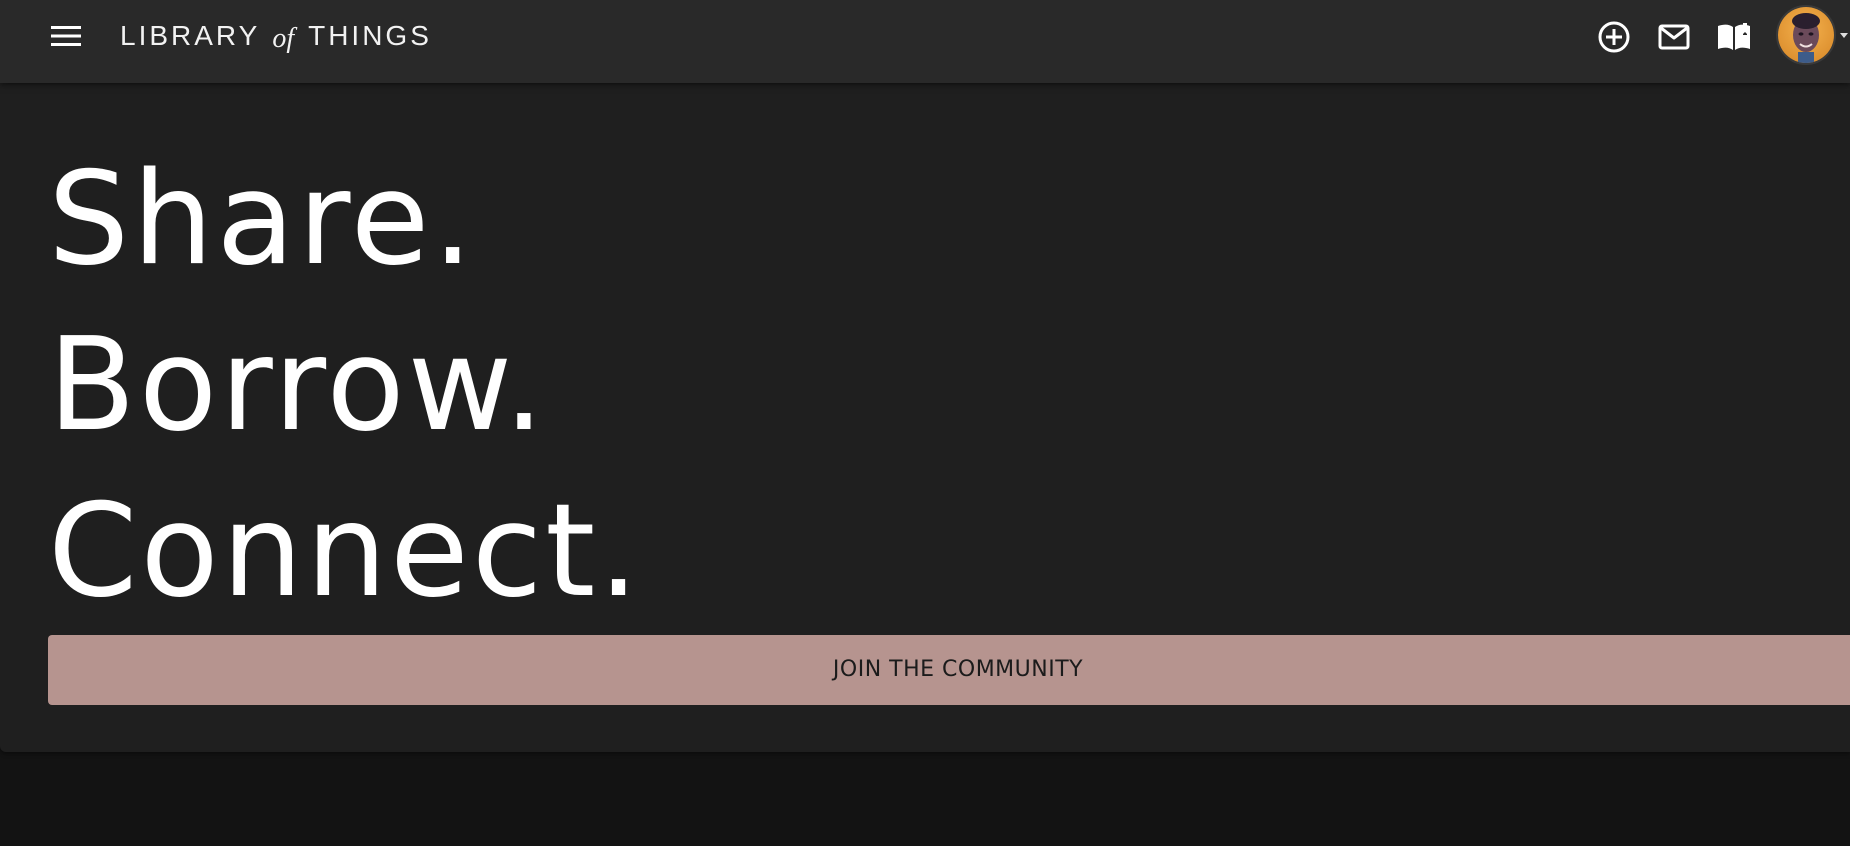 This screenshot has height=846, width=1850. I want to click on library-button, so click(1734, 37).